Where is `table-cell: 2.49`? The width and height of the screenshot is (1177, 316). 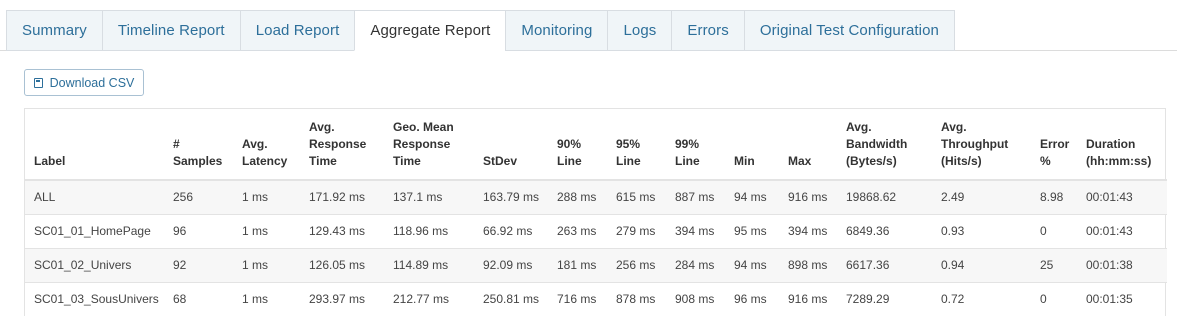 table-cell: 2.49 is located at coordinates (981, 197).